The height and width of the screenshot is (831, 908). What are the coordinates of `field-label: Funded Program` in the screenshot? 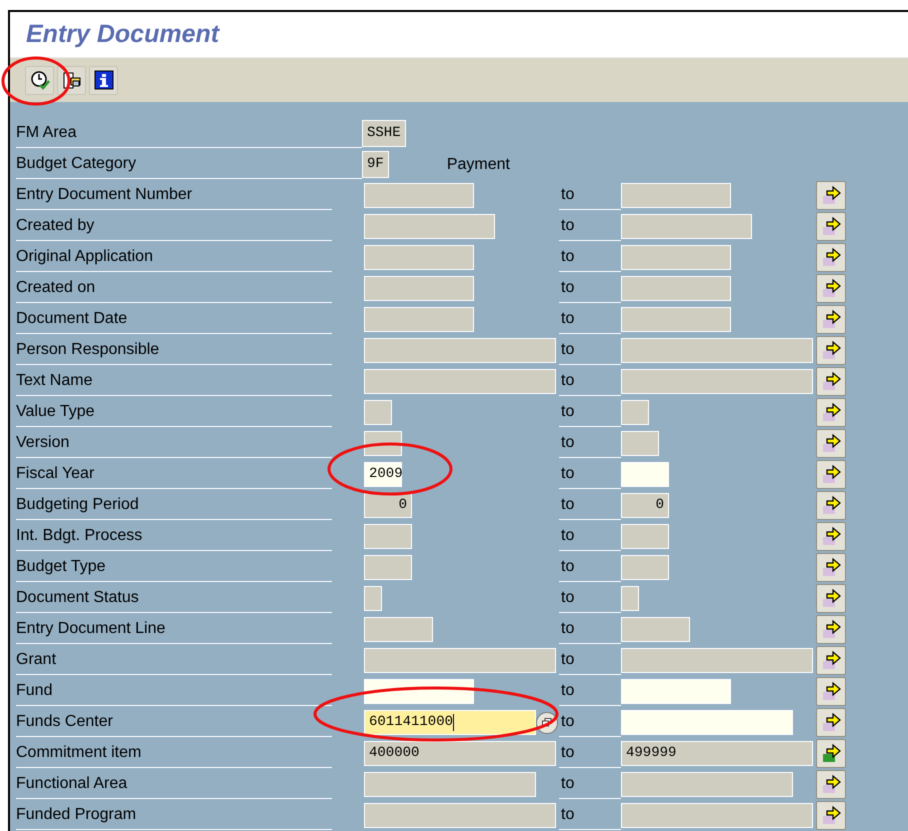 It's located at (76, 815).